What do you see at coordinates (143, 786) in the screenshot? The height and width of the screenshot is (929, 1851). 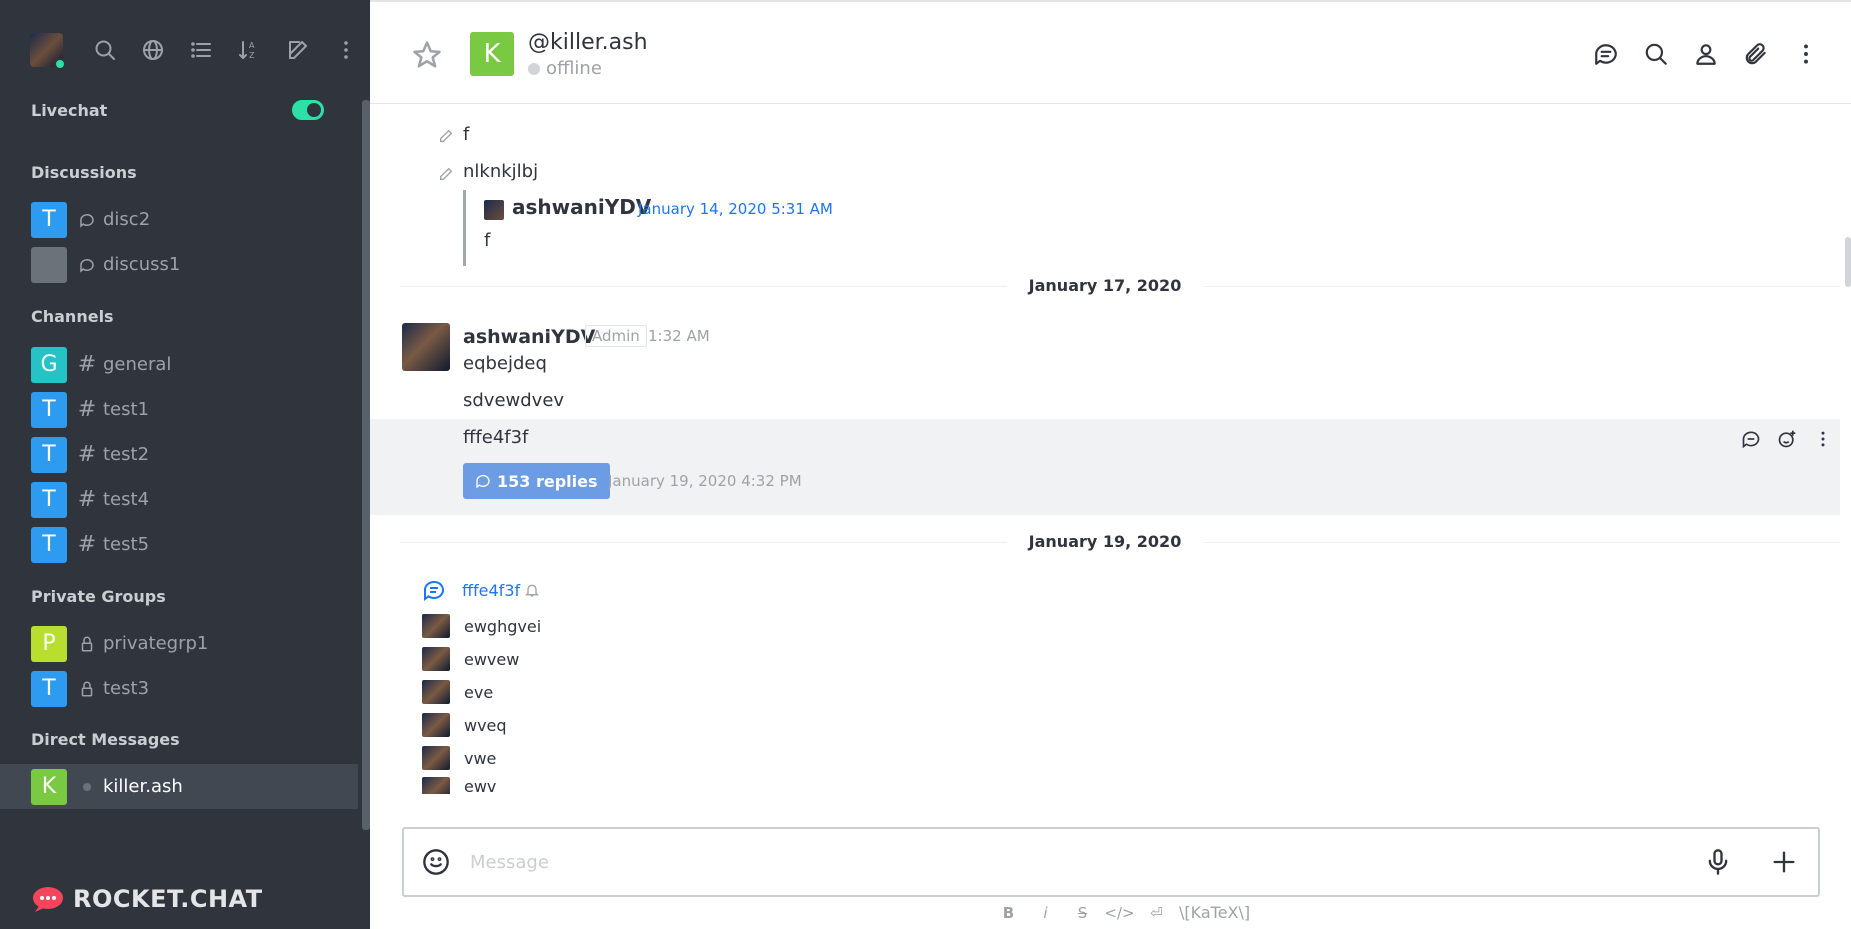 I see `sidebar-item-label: killer.ash` at bounding box center [143, 786].